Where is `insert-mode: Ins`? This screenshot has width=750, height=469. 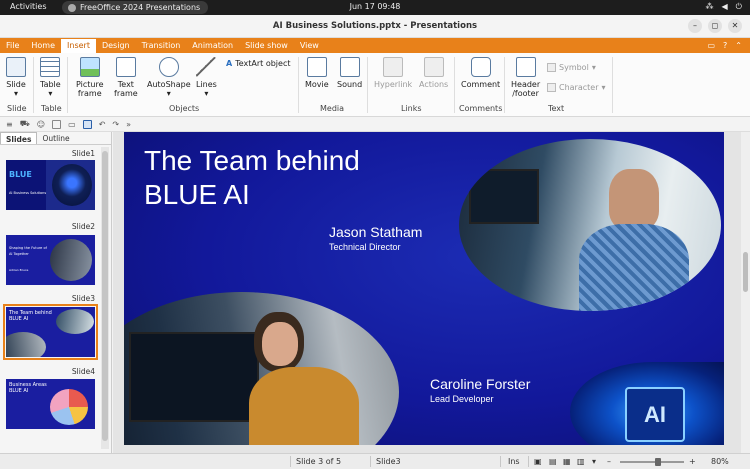 insert-mode: Ins is located at coordinates (514, 461).